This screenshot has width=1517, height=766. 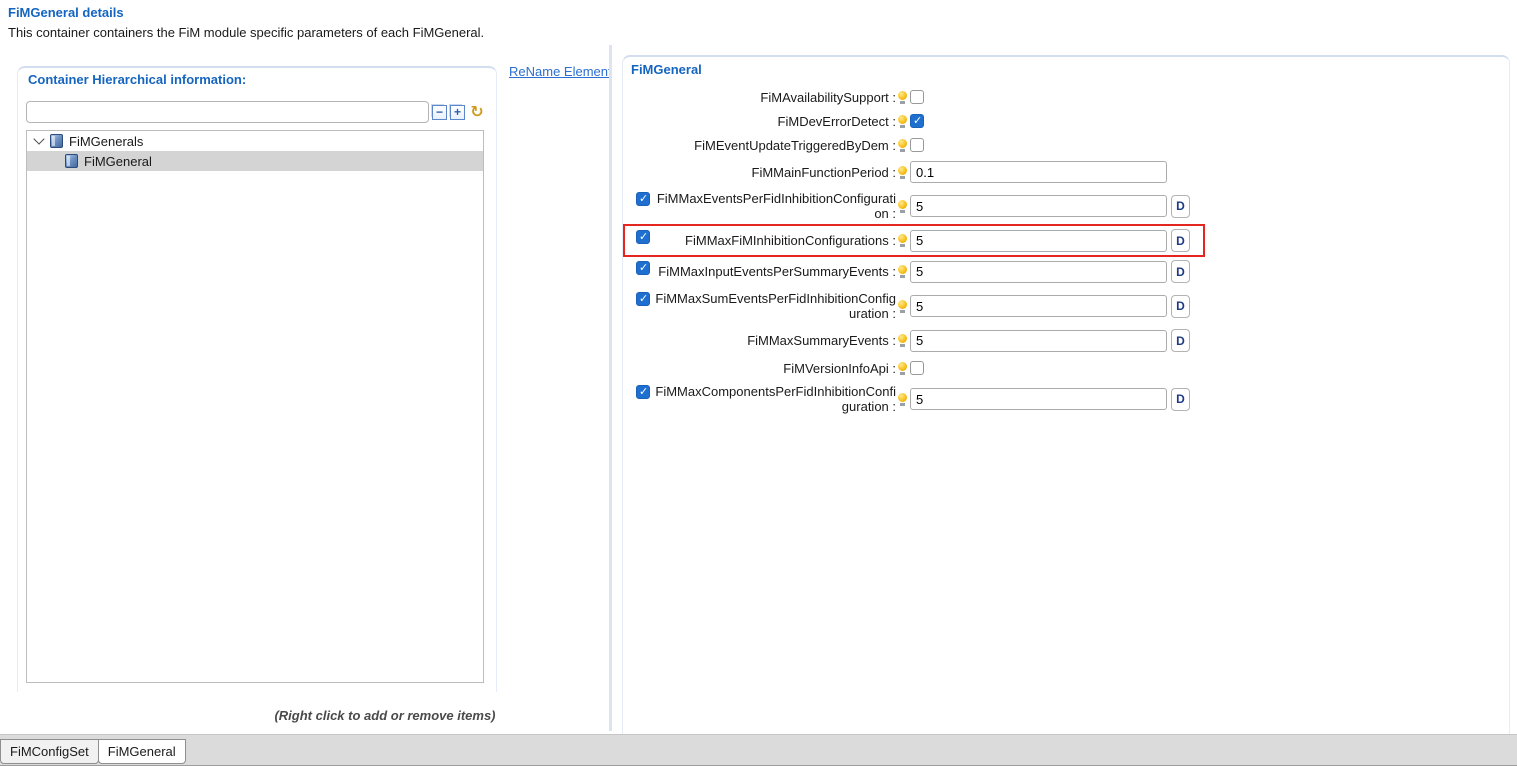 What do you see at coordinates (106, 141) in the screenshot?
I see `tree-item-label: FiMGenerals` at bounding box center [106, 141].